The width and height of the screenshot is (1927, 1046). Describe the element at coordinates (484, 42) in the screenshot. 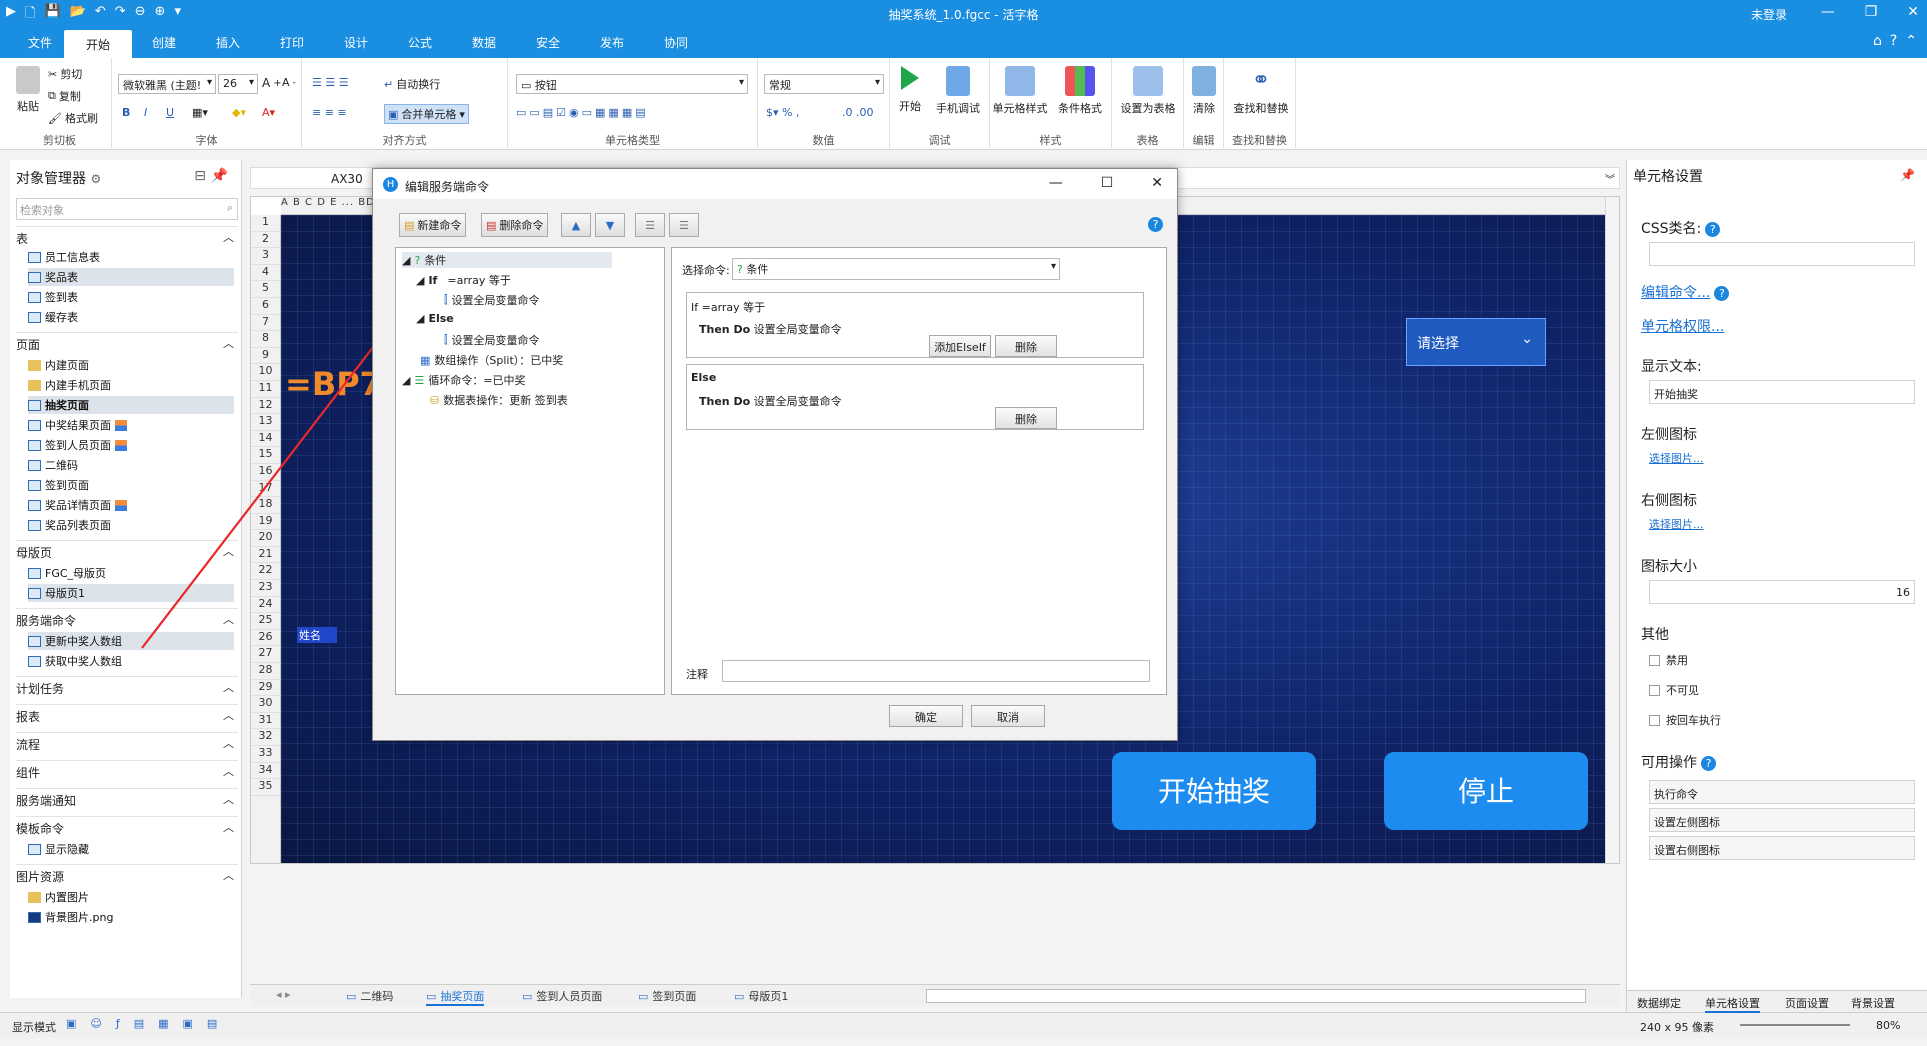

I see `tab-data: 数据` at that location.